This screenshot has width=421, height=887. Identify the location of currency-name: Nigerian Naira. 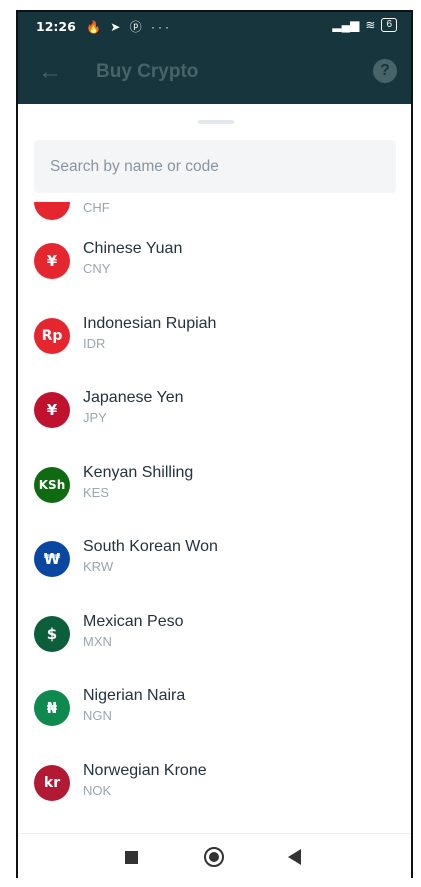
(134, 695).